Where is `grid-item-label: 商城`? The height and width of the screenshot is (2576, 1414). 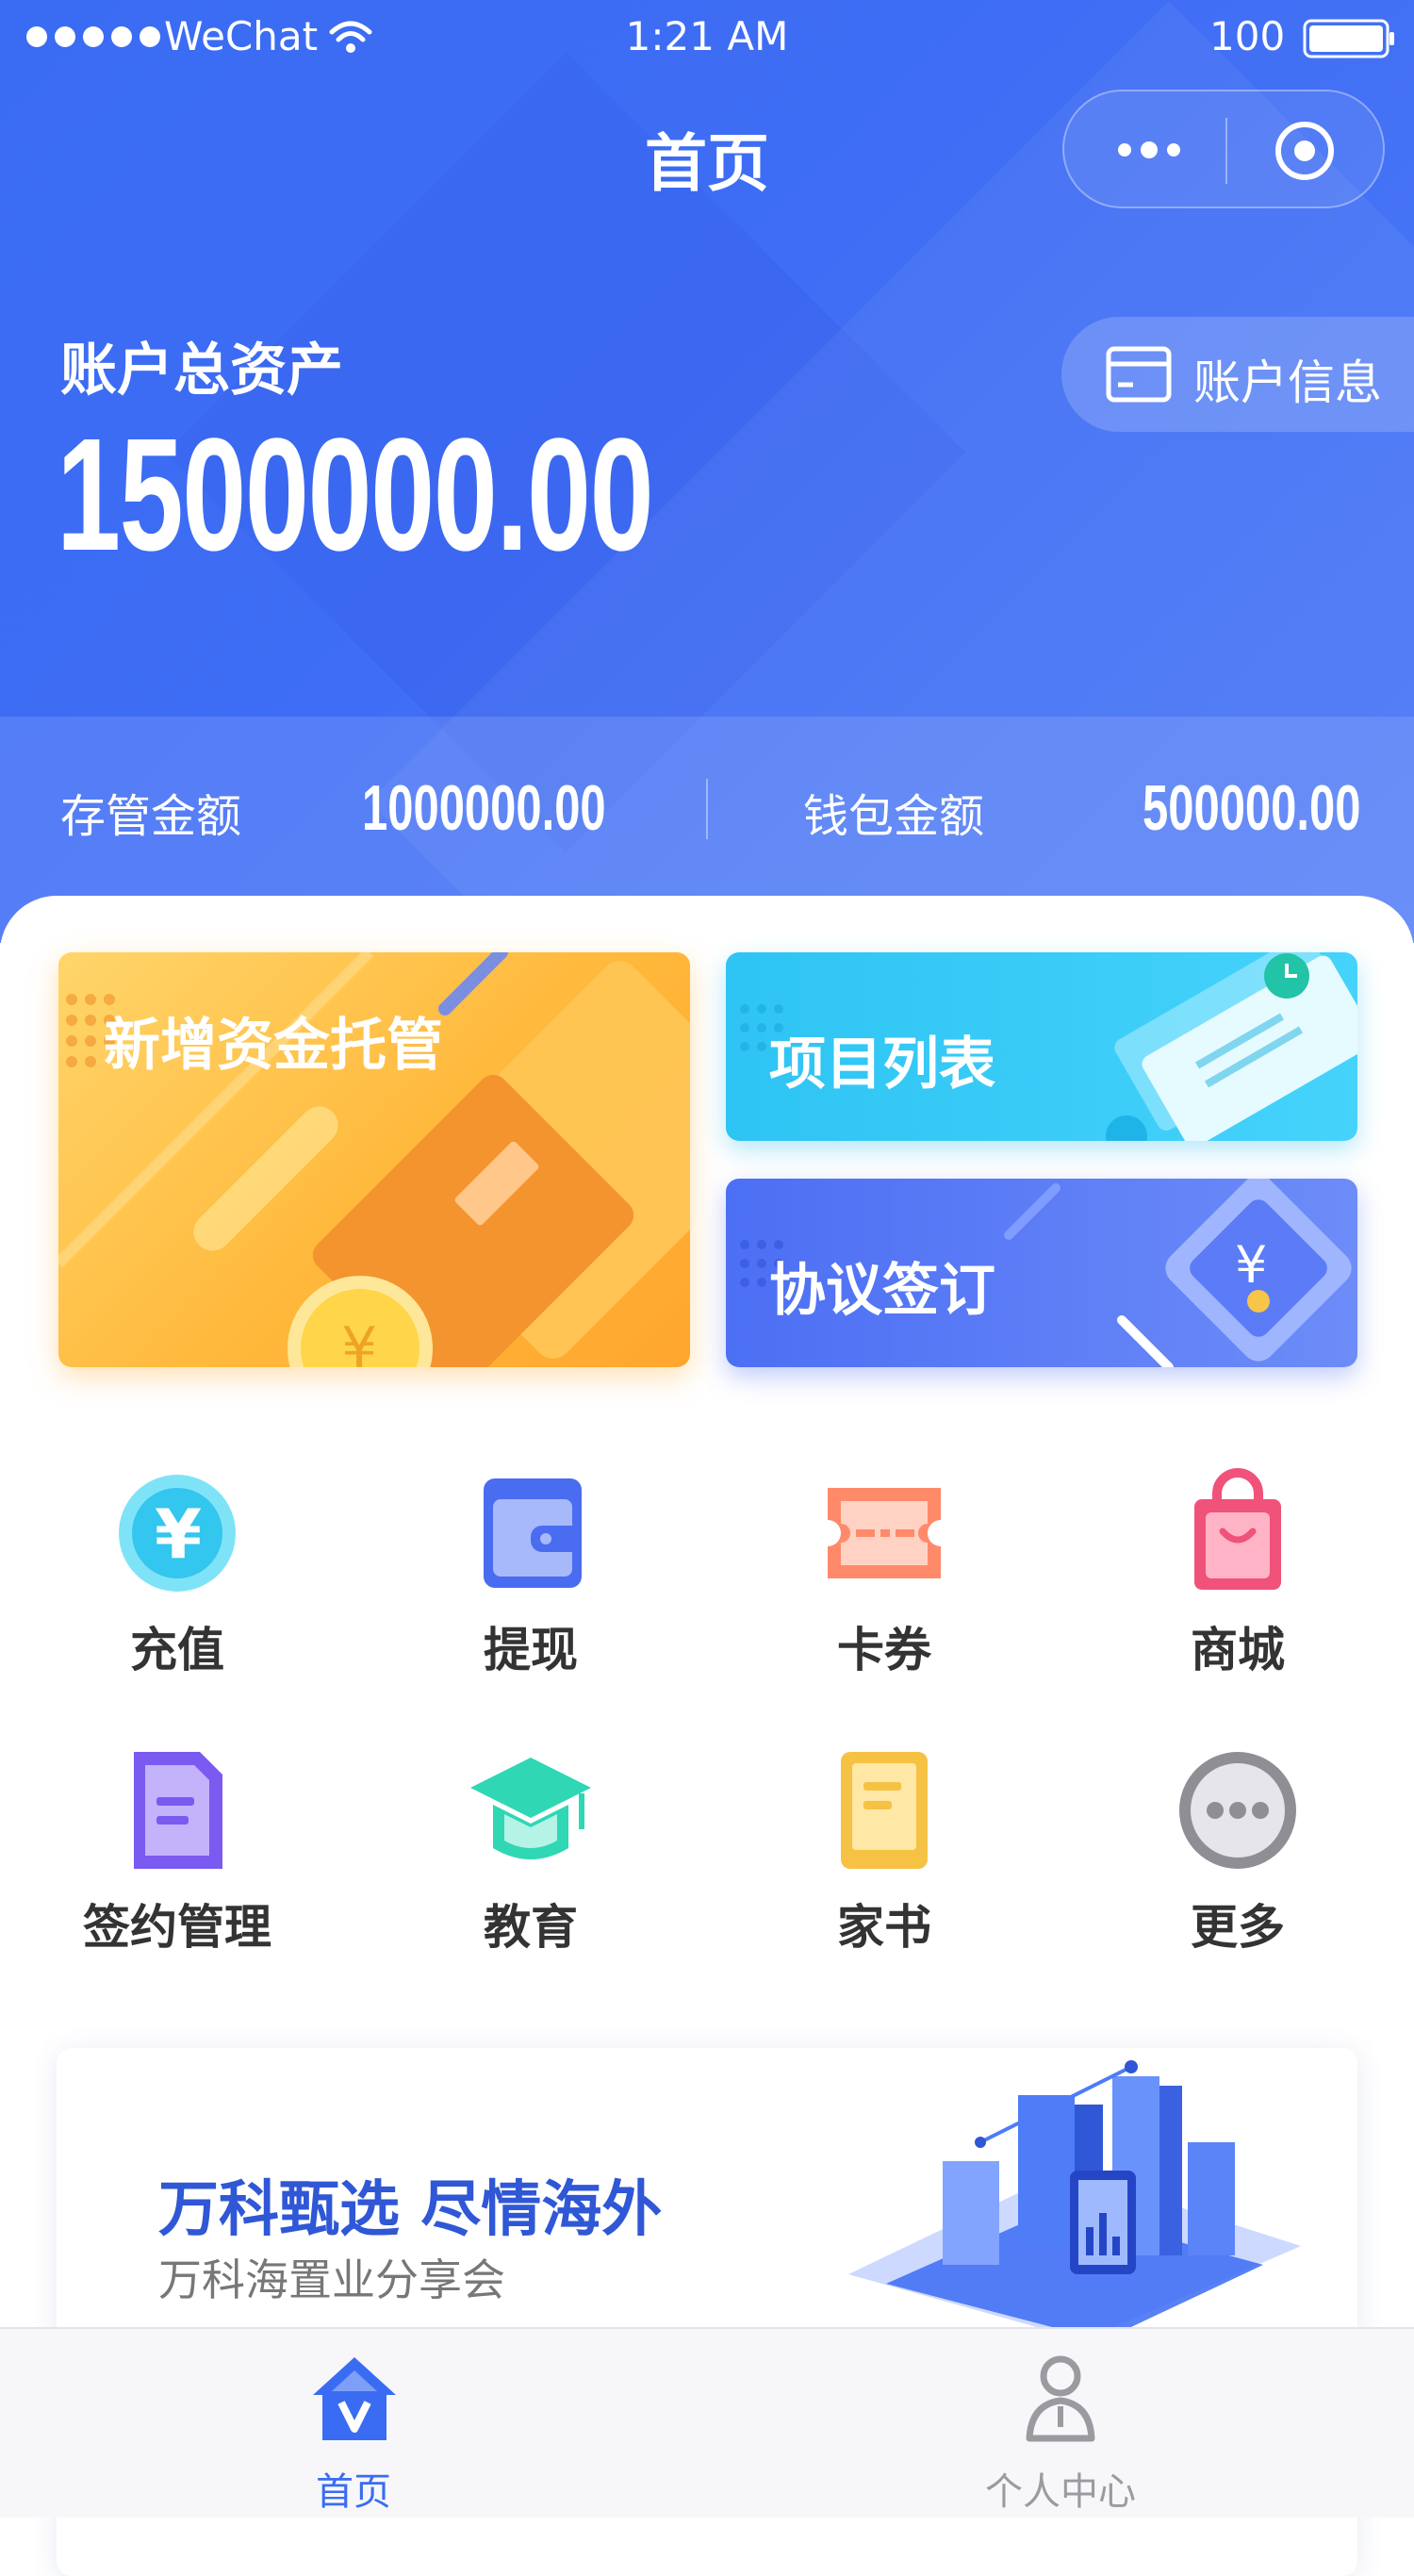 grid-item-label: 商城 is located at coordinates (1238, 1650).